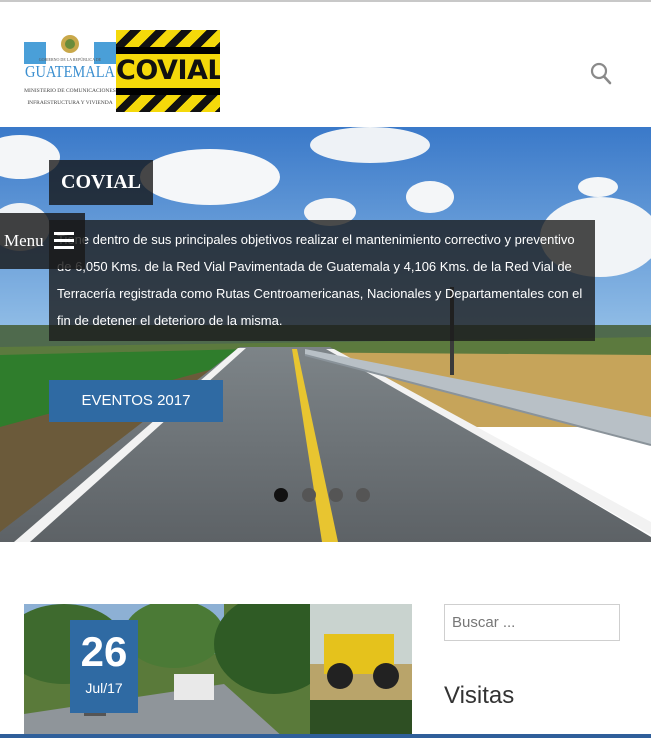 Image resolution: width=651 pixels, height=738 pixels. I want to click on hamburger-icon, so click(64, 240).